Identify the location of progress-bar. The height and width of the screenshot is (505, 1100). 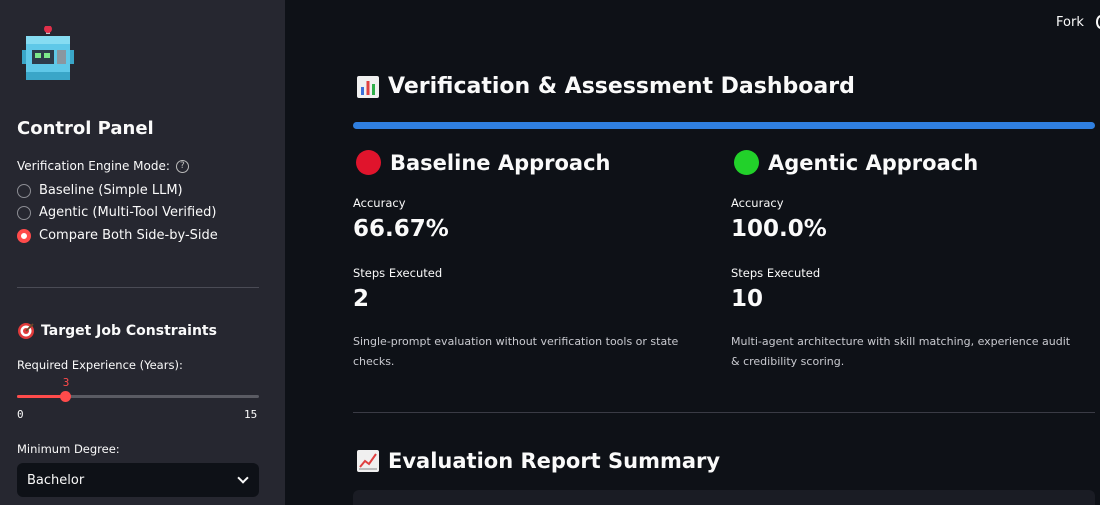
(724, 125).